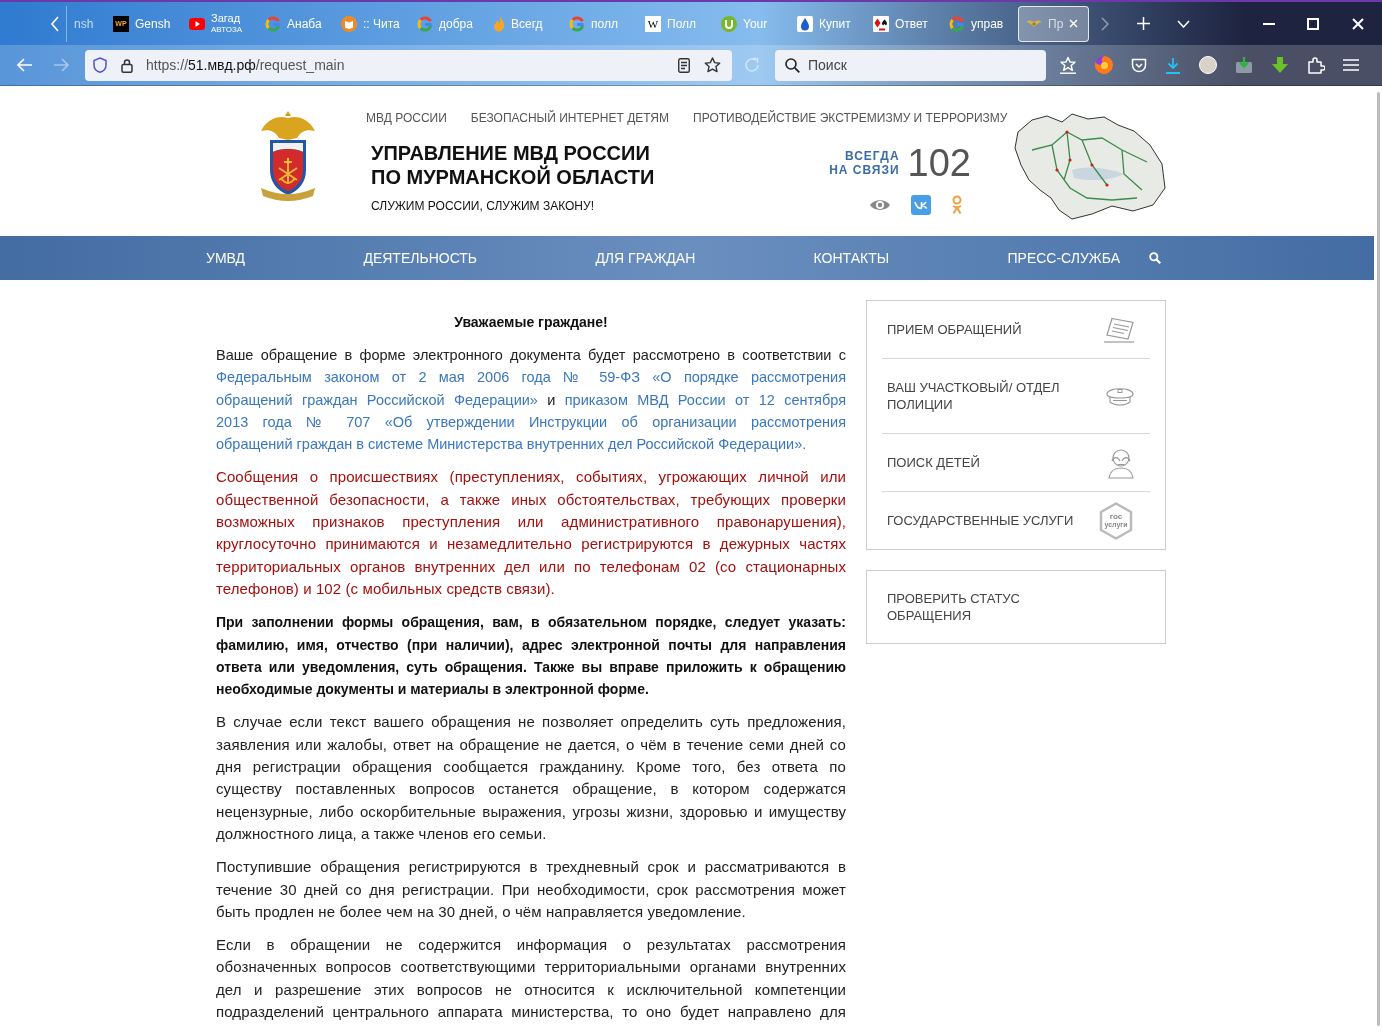 Image resolution: width=1382 pixels, height=1032 pixels. I want to click on service-link: ВАШ УЧАСТКОВЫЙ/ ОТДЕЛ ПОЛИЦИИ, so click(1016, 396).